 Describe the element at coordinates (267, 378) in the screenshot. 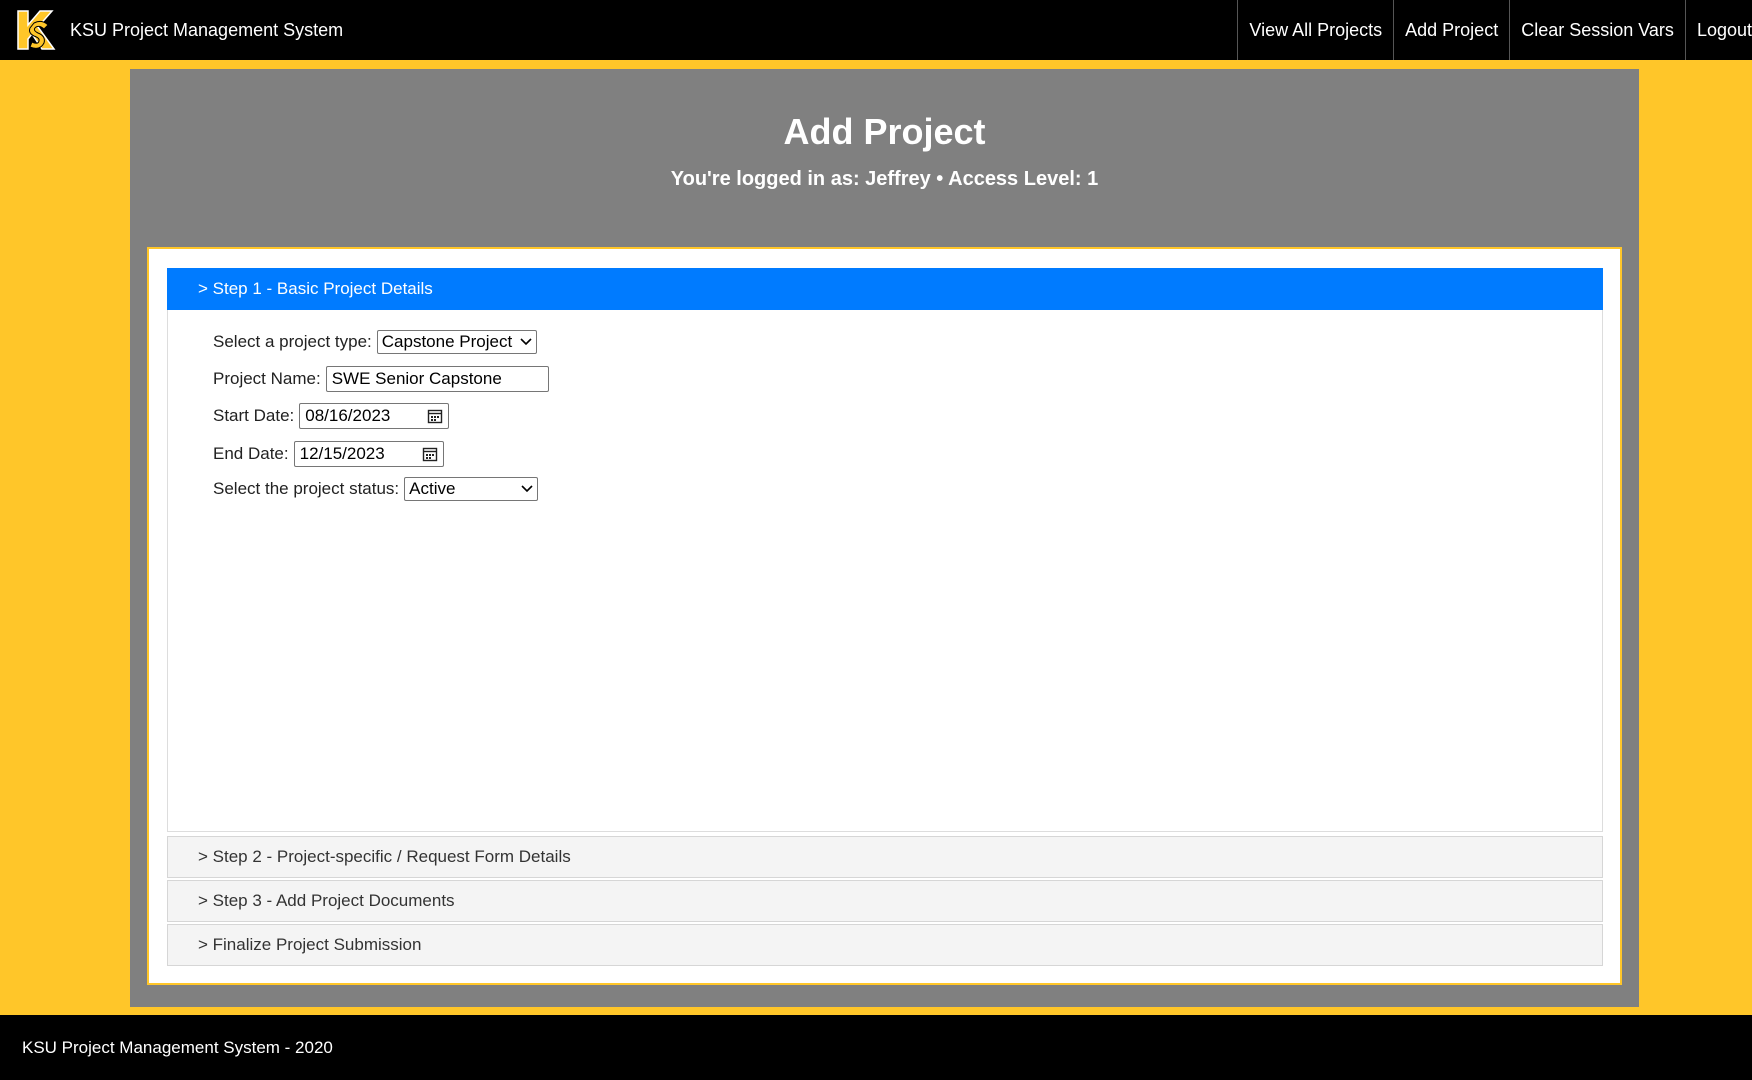

I see `project-name-label: Project Name:` at that location.